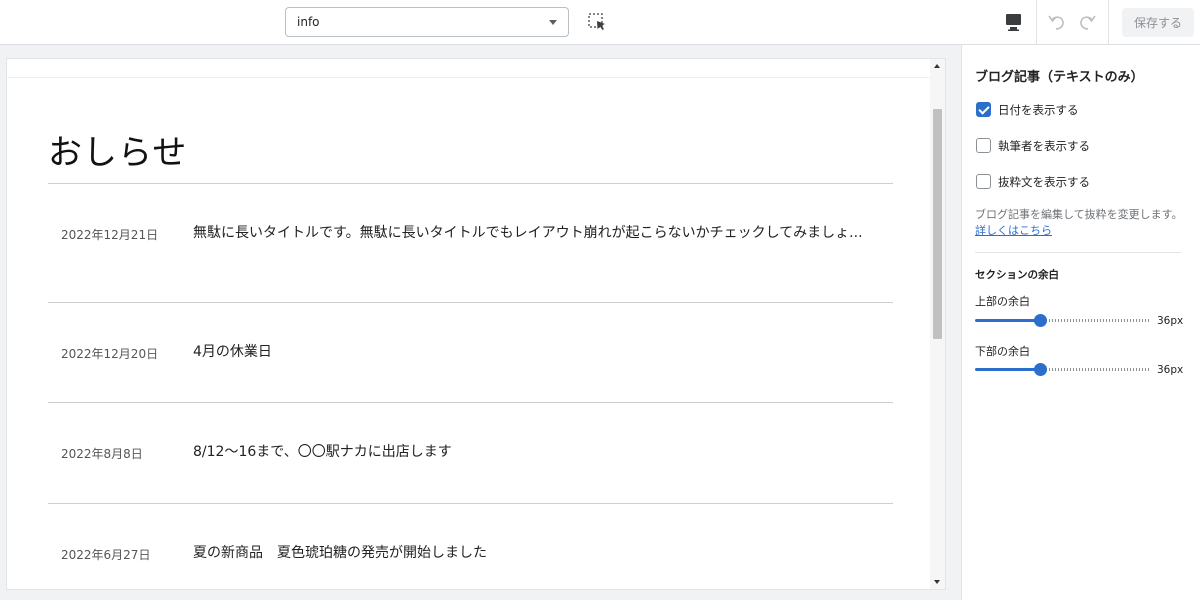 The width and height of the screenshot is (1200, 600). What do you see at coordinates (543, 352) in the screenshot?
I see `post-title: 4月の休業日` at bounding box center [543, 352].